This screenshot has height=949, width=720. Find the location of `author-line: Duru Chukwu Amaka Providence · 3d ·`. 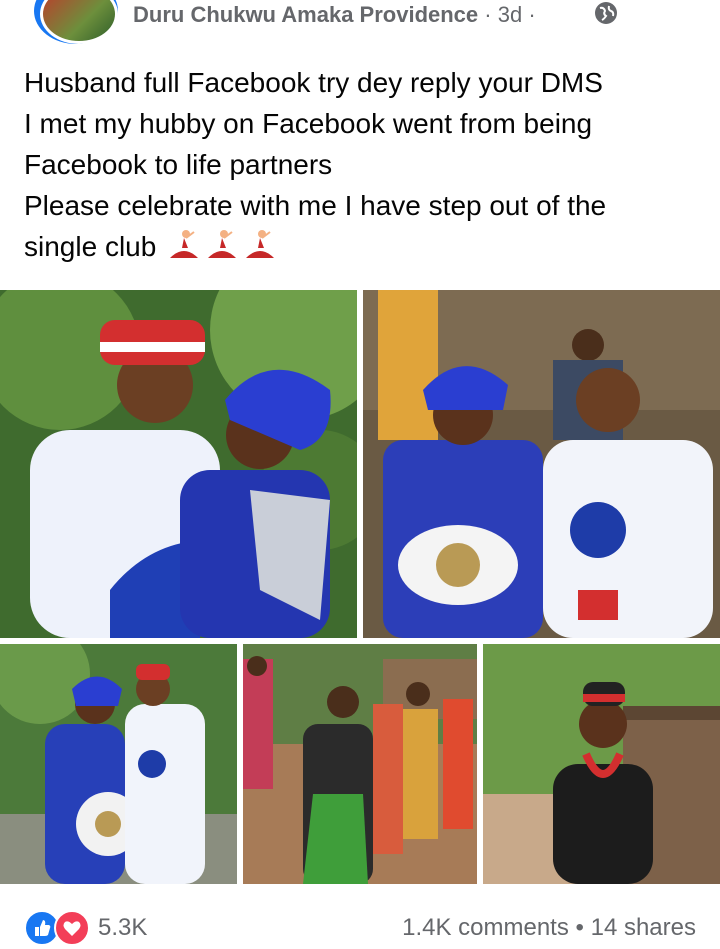

author-line: Duru Chukwu Amaka Providence · 3d · is located at coordinates (334, 15).